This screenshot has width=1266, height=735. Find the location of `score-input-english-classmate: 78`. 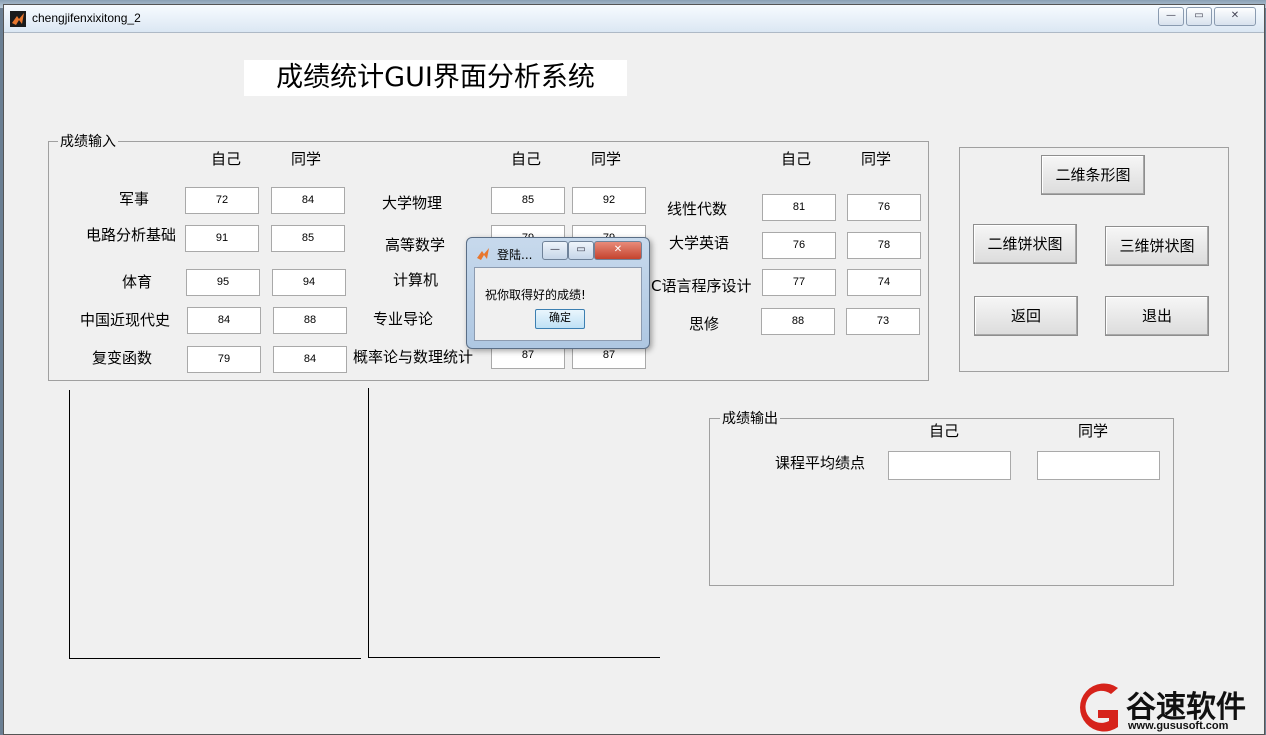

score-input-english-classmate: 78 is located at coordinates (884, 245).